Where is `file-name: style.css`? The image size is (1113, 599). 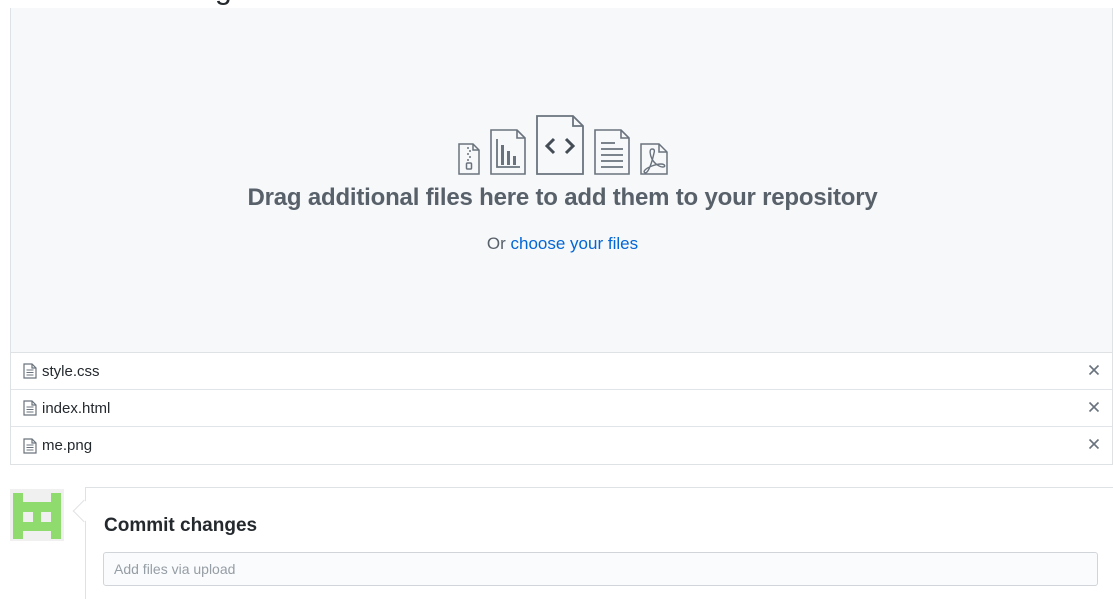
file-name: style.css is located at coordinates (71, 371).